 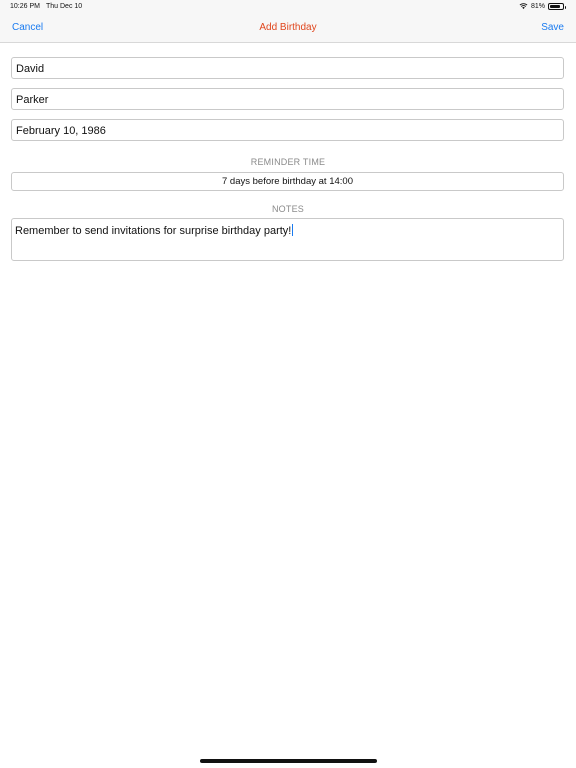 What do you see at coordinates (25, 6) in the screenshot?
I see `status-time: 10:26 PM` at bounding box center [25, 6].